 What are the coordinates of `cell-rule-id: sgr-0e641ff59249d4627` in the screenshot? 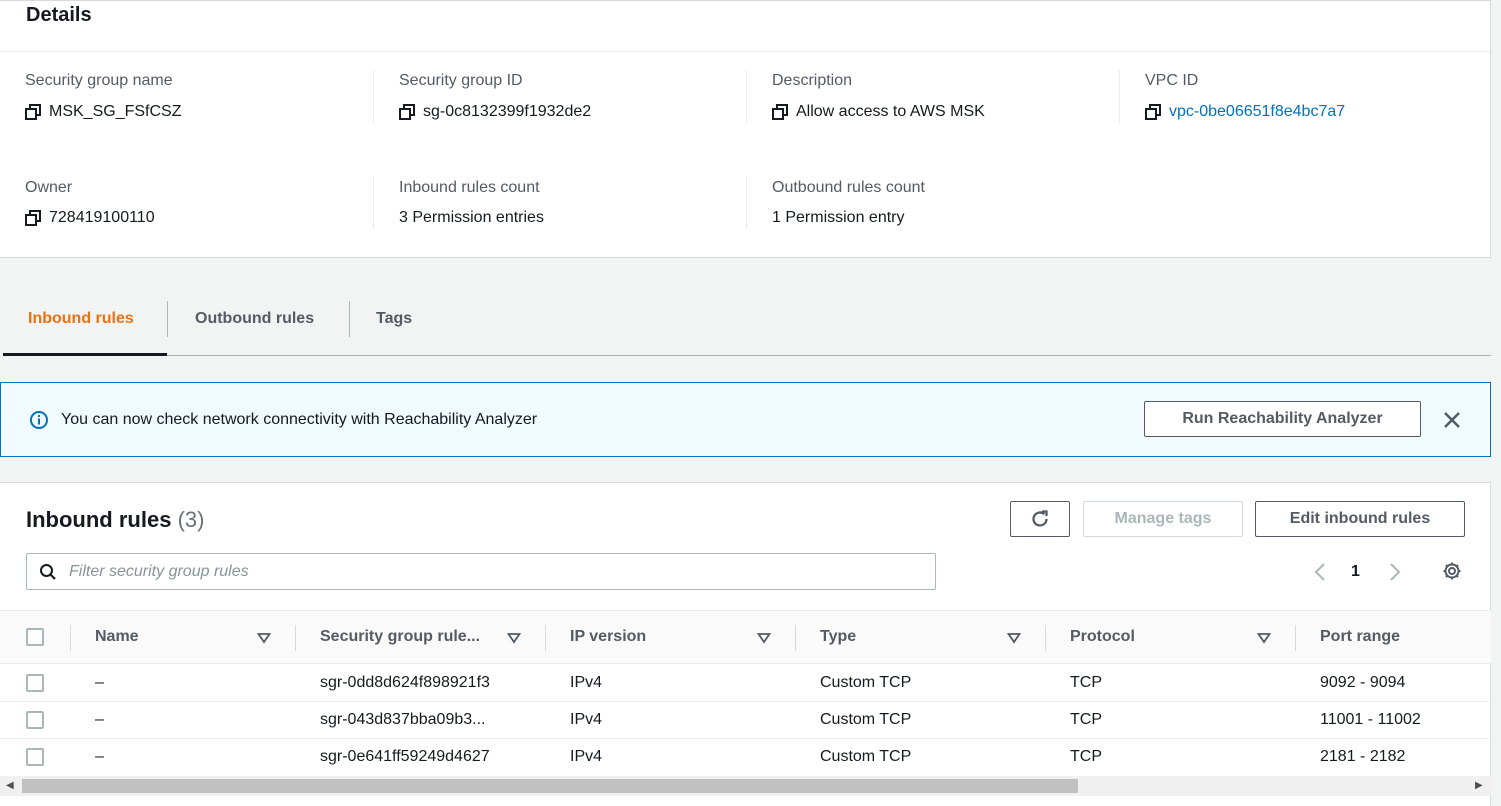 It's located at (405, 756).